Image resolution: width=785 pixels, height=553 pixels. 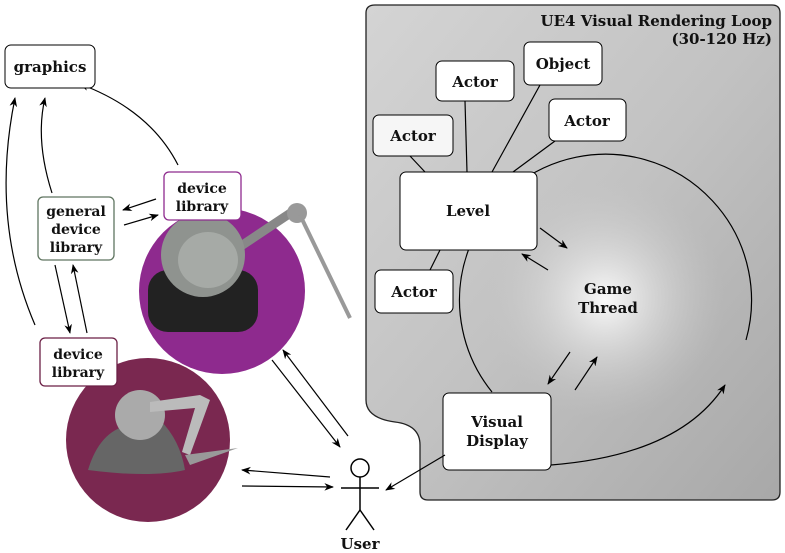 I want to click on svg-text: graphics, so click(x=50, y=67).